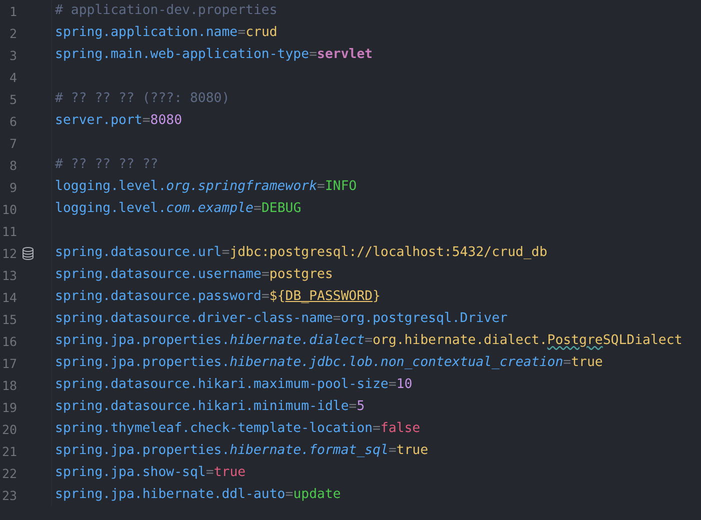 This screenshot has width=701, height=520. I want to click on code-line: spring.thymeleaf.check-template-location=false, so click(237, 429).